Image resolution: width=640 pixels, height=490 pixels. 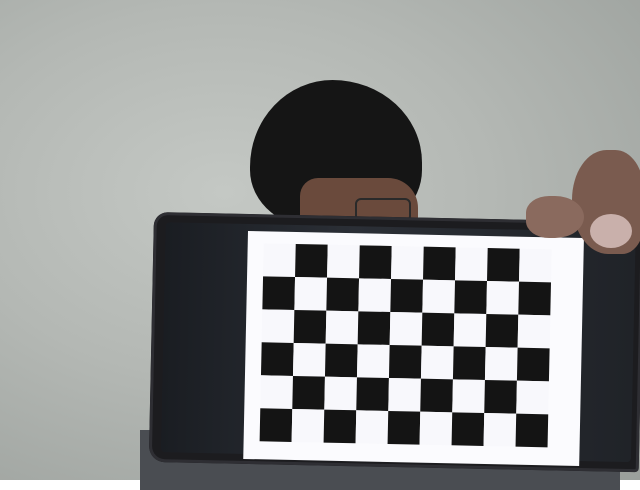 What do you see at coordinates (555, 217) in the screenshot?
I see `thumb` at bounding box center [555, 217].